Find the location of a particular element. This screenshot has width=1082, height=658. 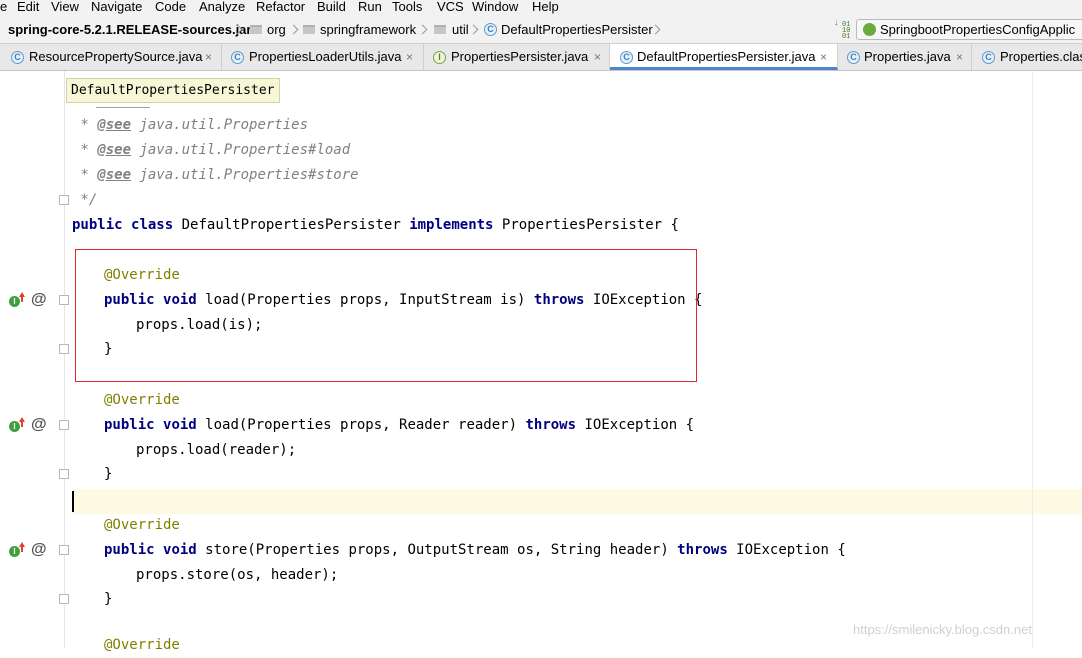

tab-label: Properties.clas is located at coordinates (1041, 56).